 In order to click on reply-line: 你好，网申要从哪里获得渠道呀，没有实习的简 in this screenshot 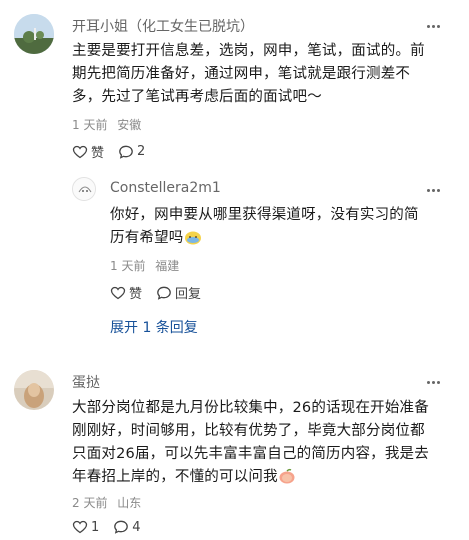, I will do `click(264, 215)`.